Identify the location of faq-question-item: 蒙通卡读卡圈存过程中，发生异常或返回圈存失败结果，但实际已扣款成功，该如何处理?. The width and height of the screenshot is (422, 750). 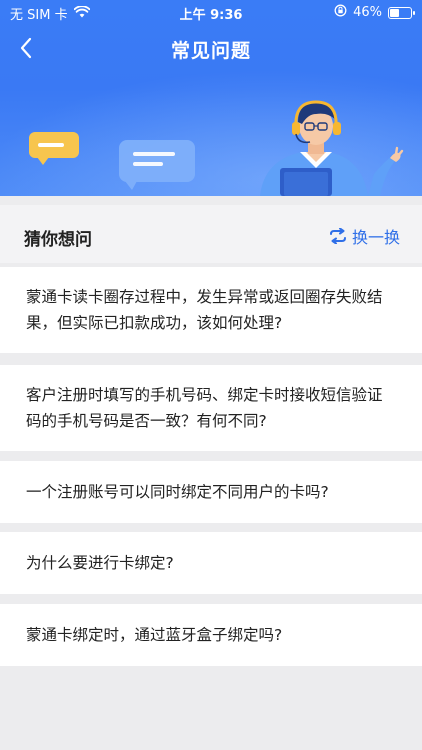
(211, 310).